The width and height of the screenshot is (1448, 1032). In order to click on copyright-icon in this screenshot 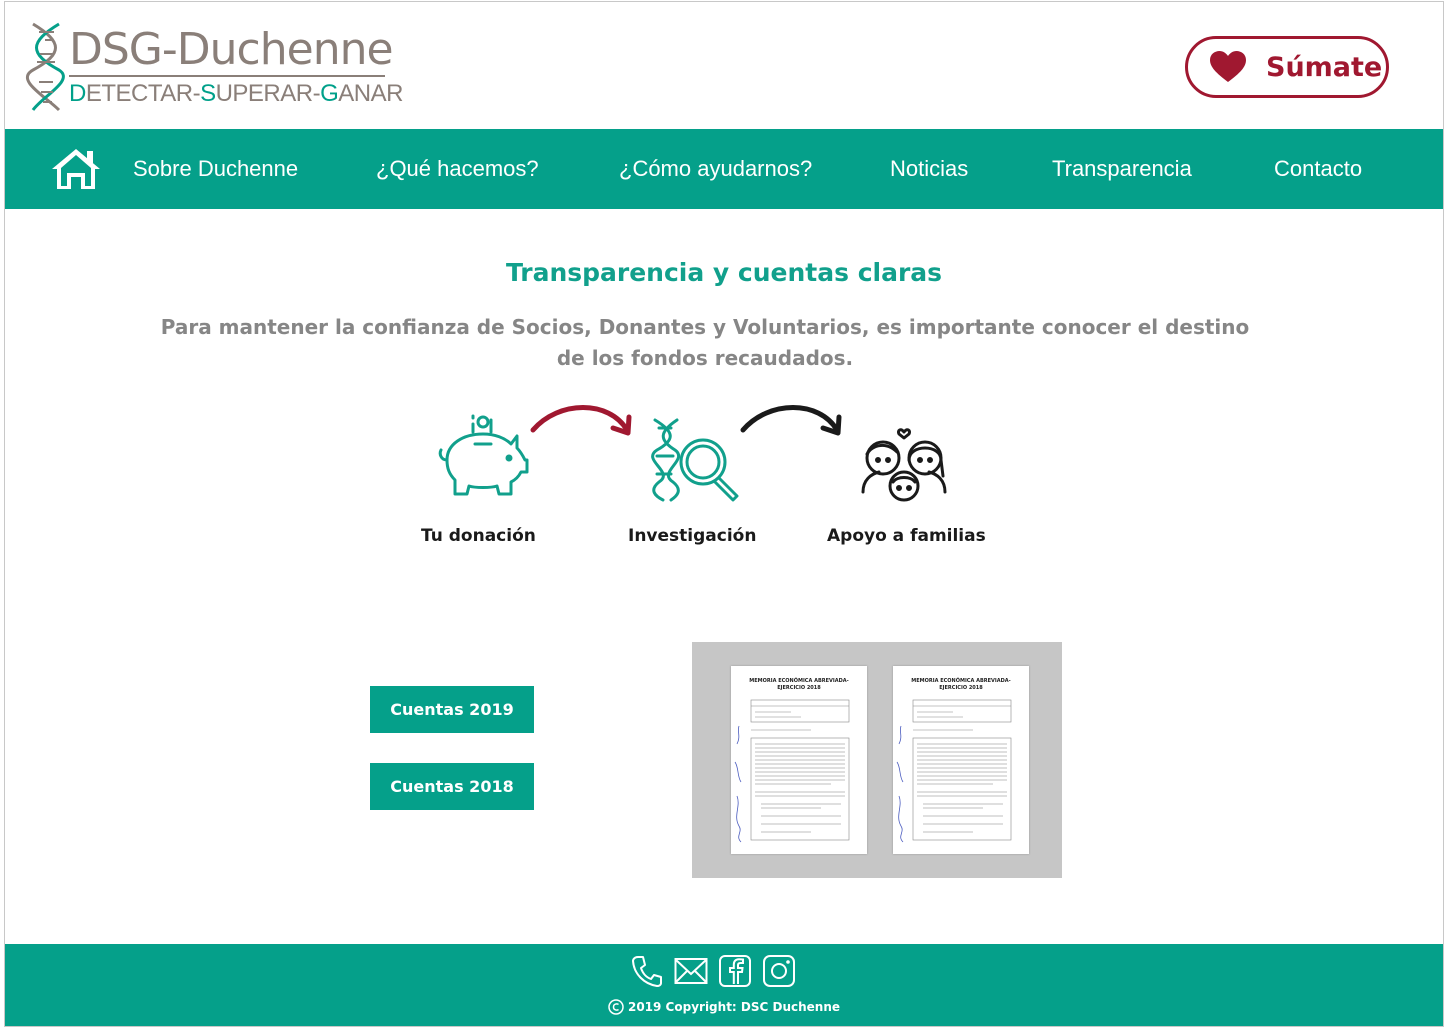, I will do `click(616, 1007)`.